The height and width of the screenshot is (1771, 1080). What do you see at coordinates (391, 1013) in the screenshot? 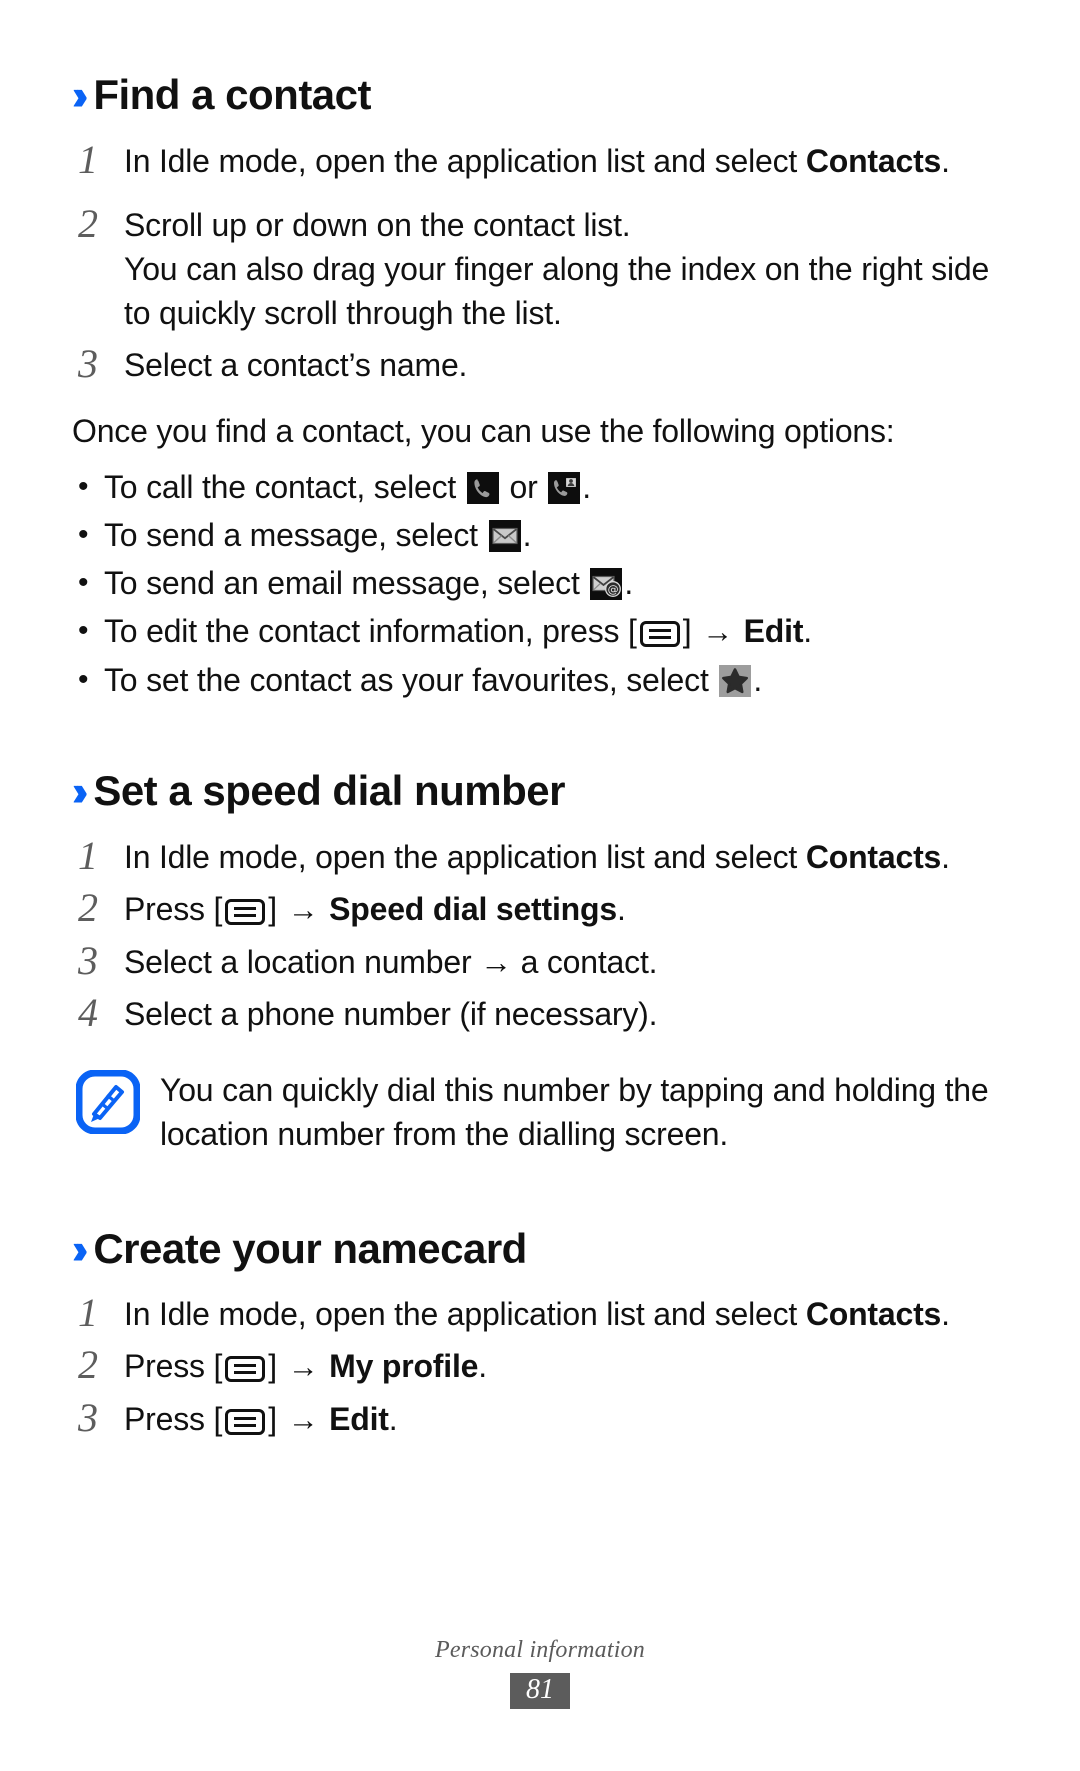
I see `step-text: Select a phone number (if necessary).` at bounding box center [391, 1013].